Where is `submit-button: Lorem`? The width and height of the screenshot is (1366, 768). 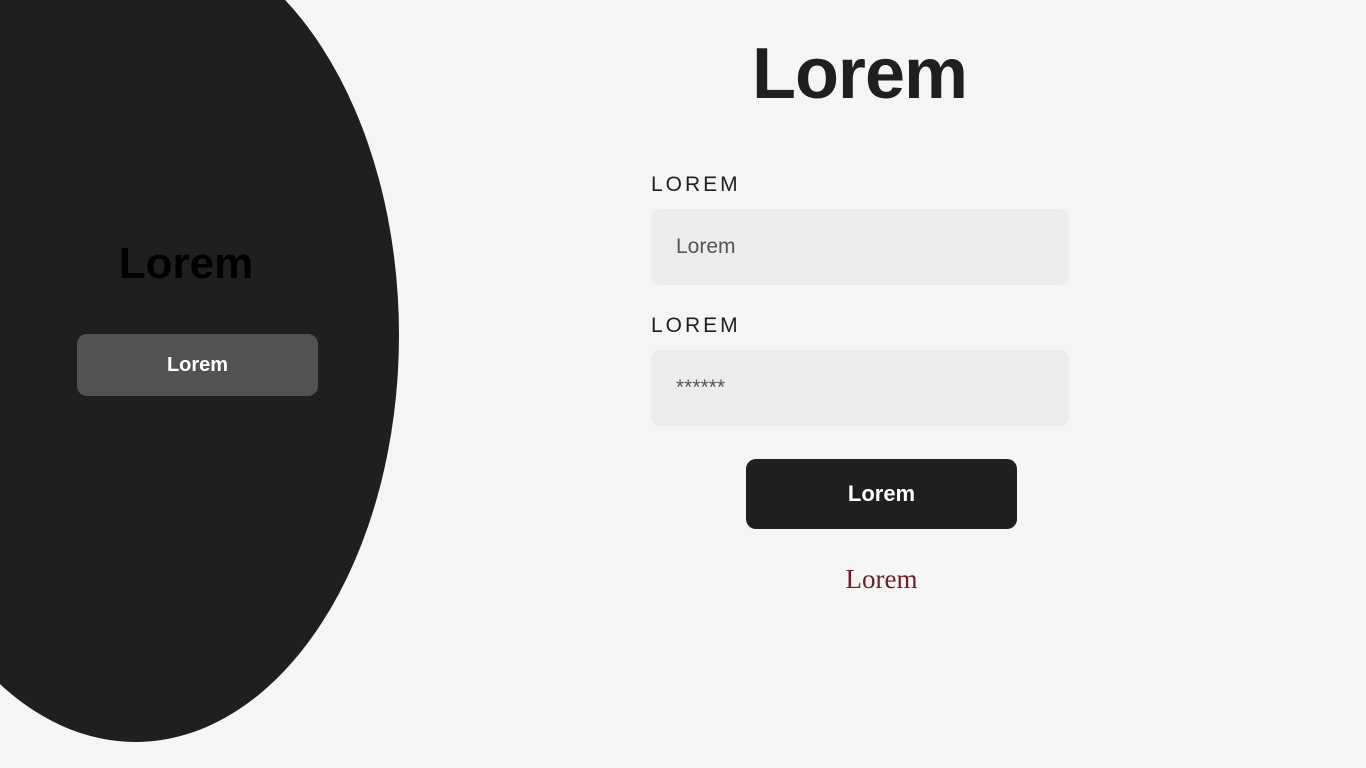 submit-button: Lorem is located at coordinates (881, 494).